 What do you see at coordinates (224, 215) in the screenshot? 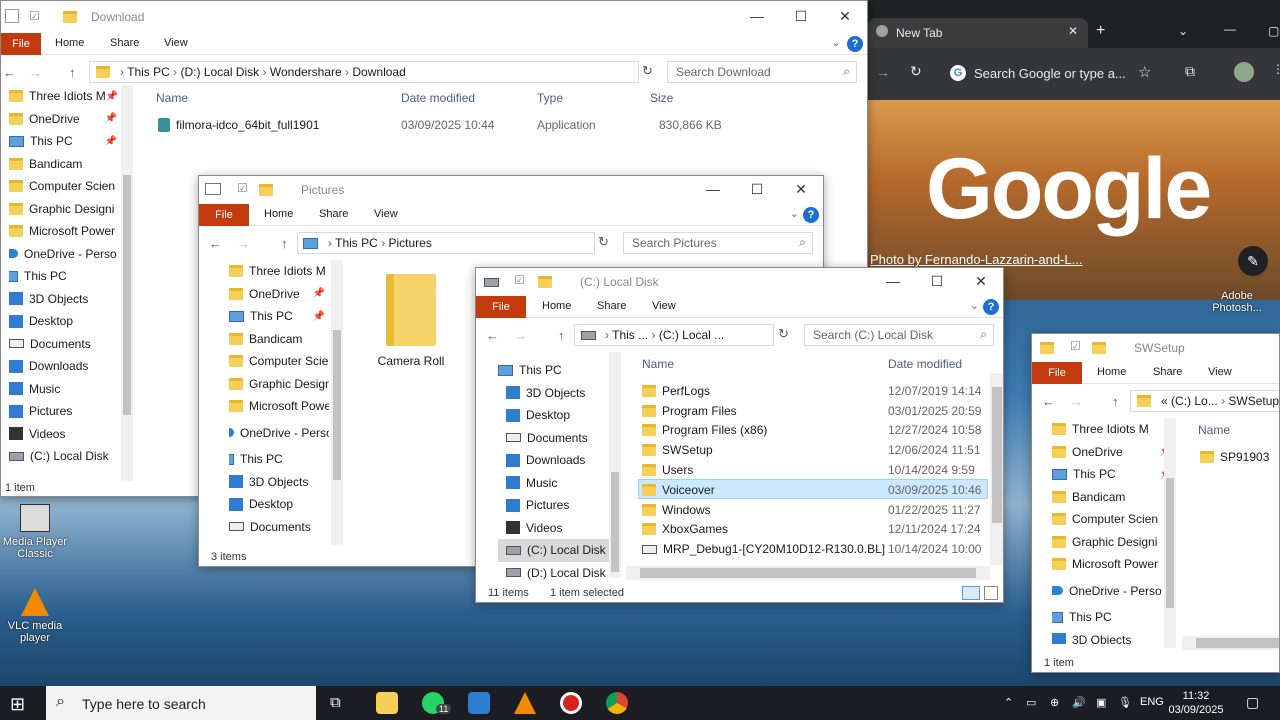
I see `ribbon-tab-file: File` at bounding box center [224, 215].